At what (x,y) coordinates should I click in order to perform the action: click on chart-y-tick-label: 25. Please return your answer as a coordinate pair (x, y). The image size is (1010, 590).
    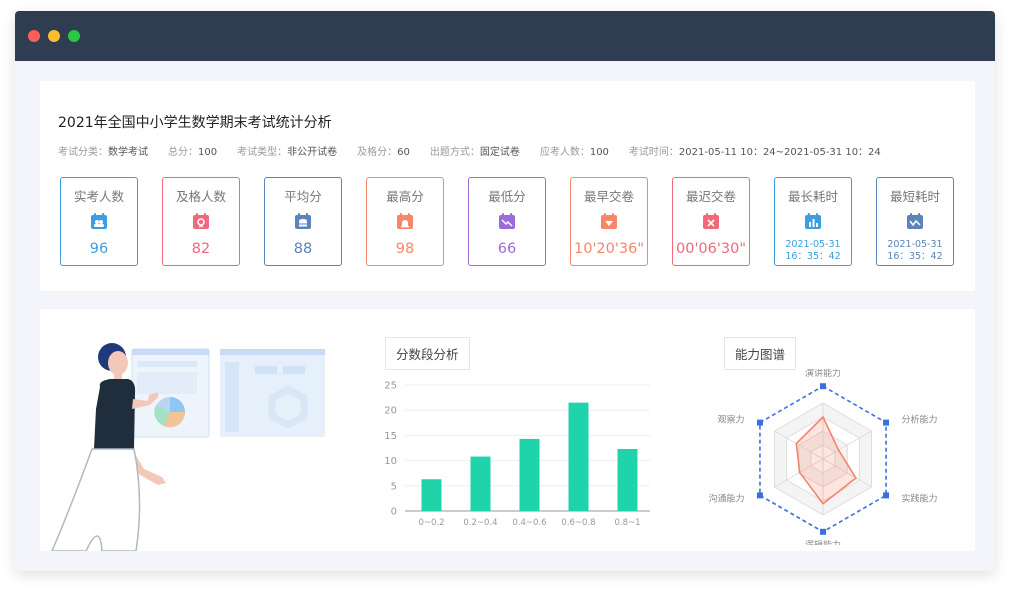
    Looking at the image, I should click on (390, 386).